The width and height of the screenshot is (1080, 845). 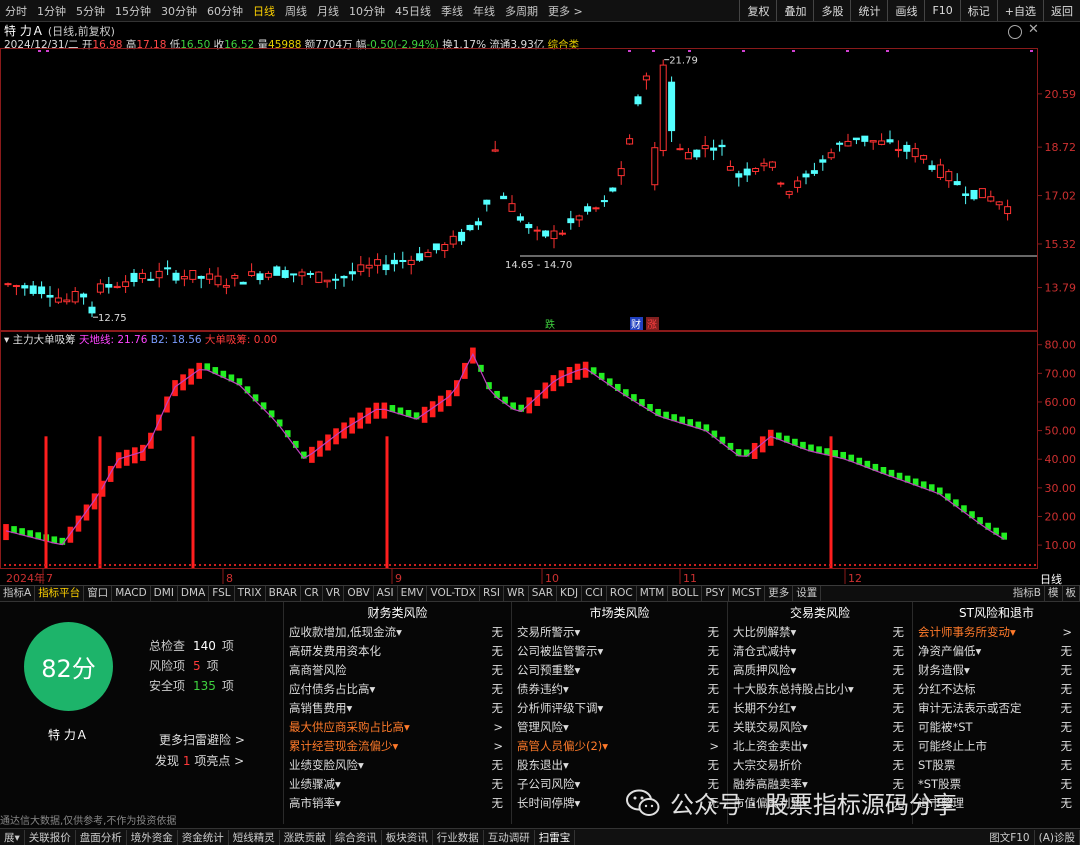 I want to click on risk-item: 最大供应商采购占比高▾ >, so click(x=397, y=726).